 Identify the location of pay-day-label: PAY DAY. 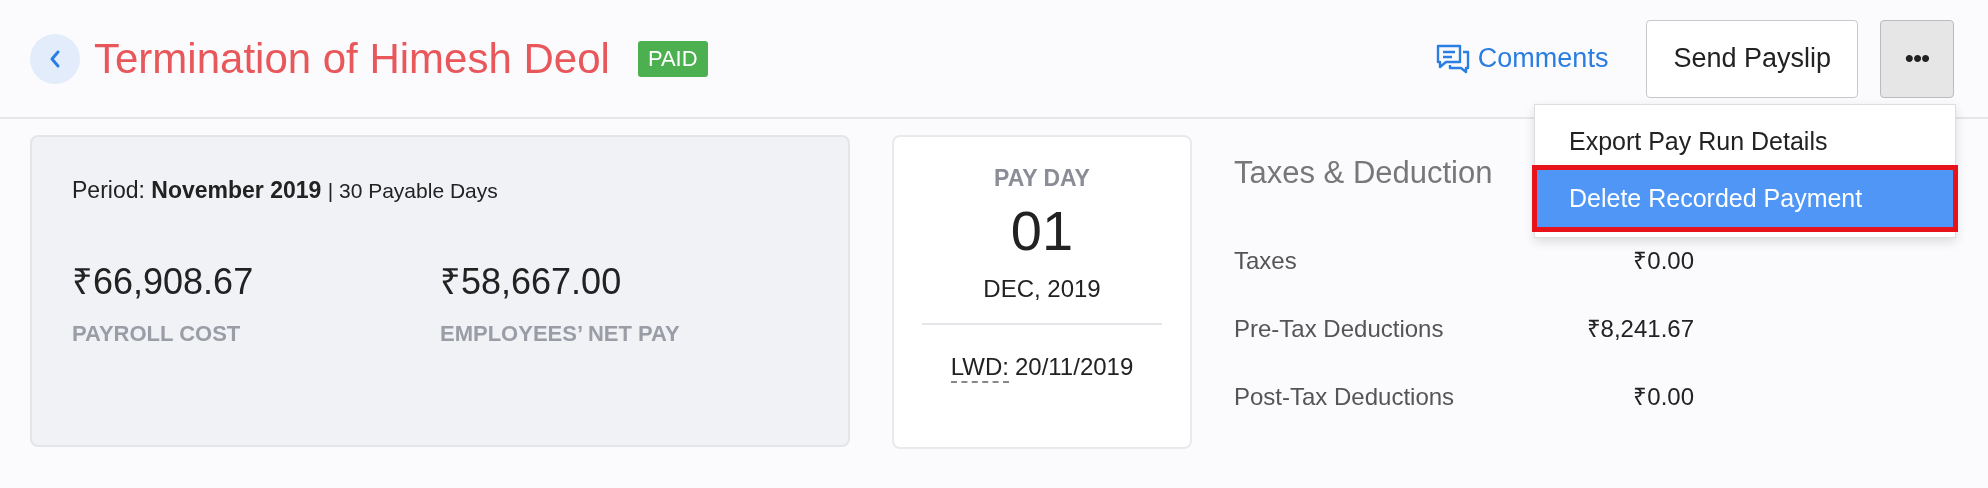
(1042, 178).